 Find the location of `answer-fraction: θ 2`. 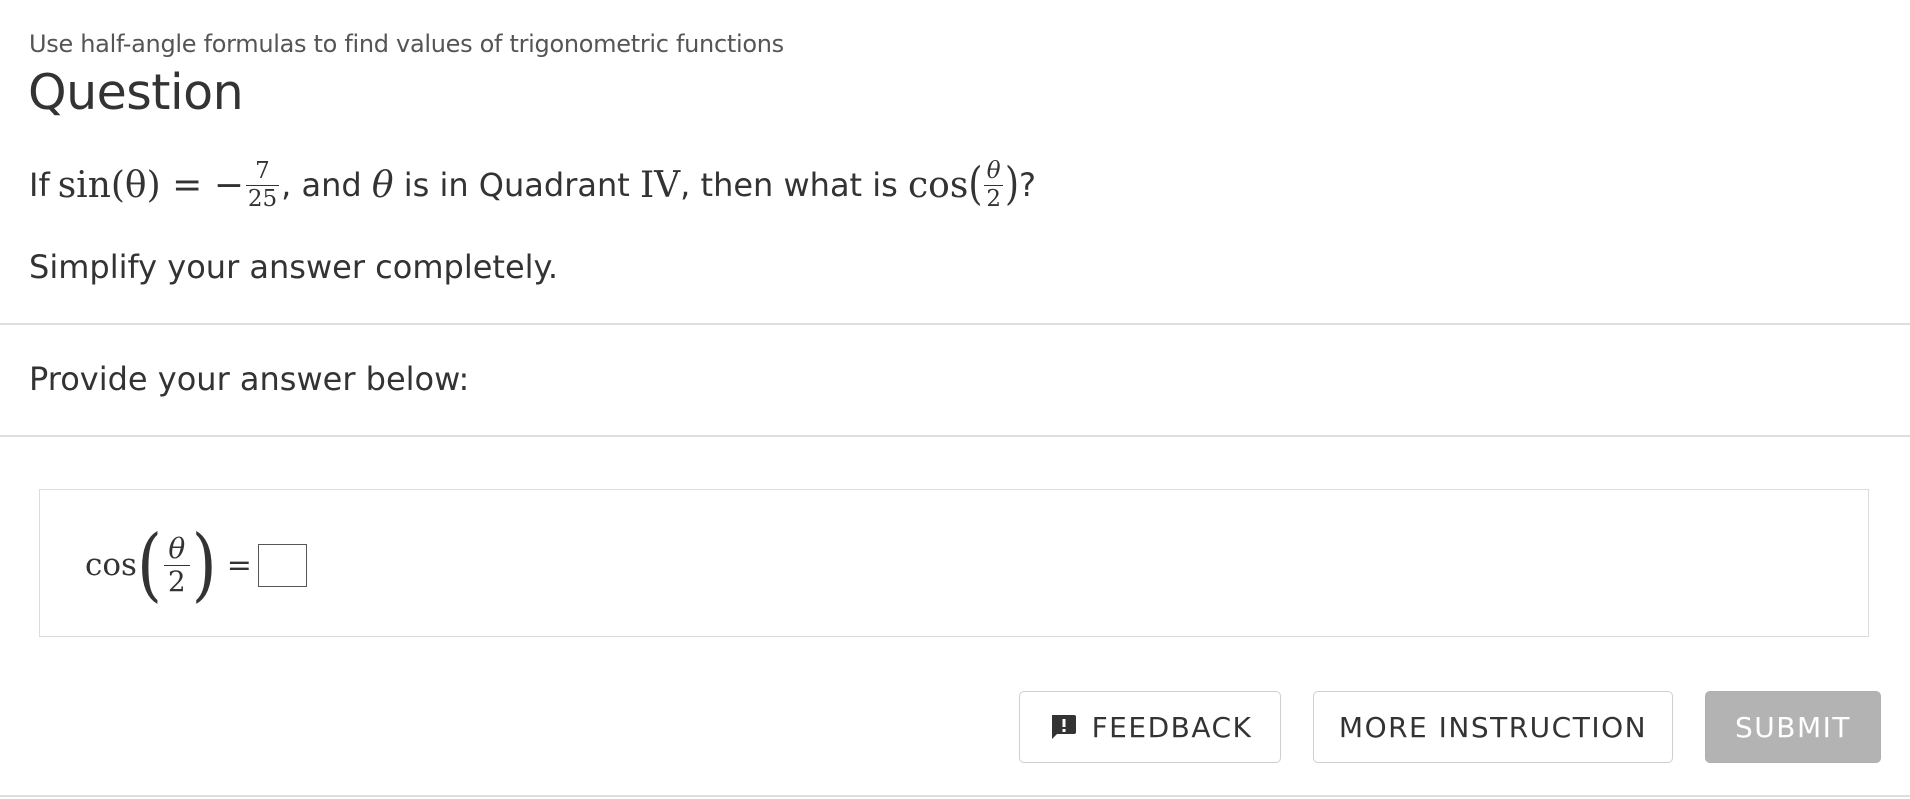

answer-fraction: θ 2 is located at coordinates (176, 564).